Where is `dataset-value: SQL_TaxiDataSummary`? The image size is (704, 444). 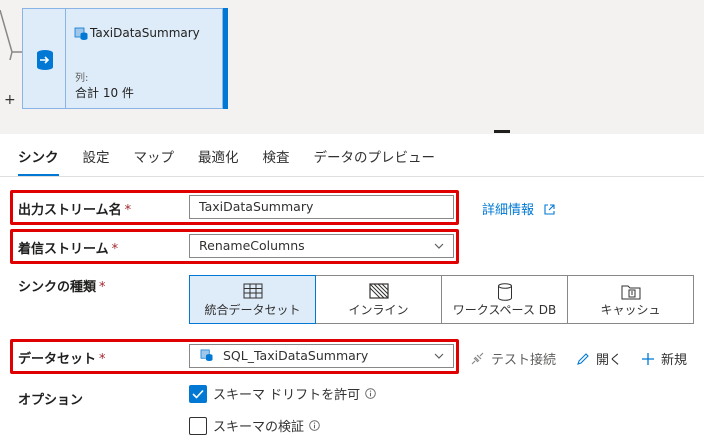
dataset-value: SQL_TaxiDataSummary is located at coordinates (295, 355).